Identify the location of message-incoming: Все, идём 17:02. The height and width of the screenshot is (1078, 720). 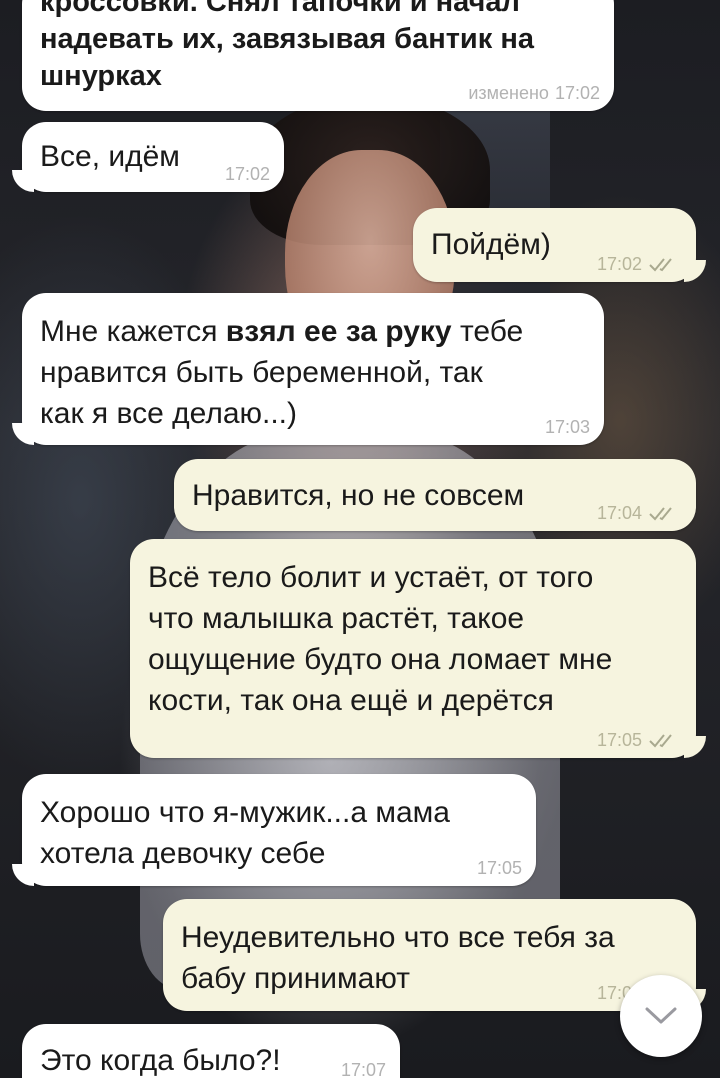
(148, 157).